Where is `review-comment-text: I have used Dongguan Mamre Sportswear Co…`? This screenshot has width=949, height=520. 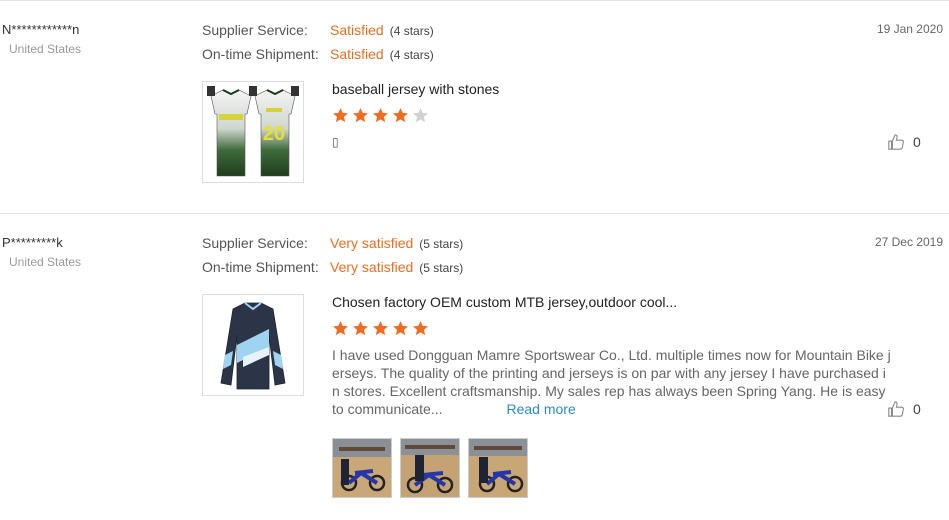
review-comment-text: I have used Dongguan Mamre Sportswear Co… is located at coordinates (611, 382).